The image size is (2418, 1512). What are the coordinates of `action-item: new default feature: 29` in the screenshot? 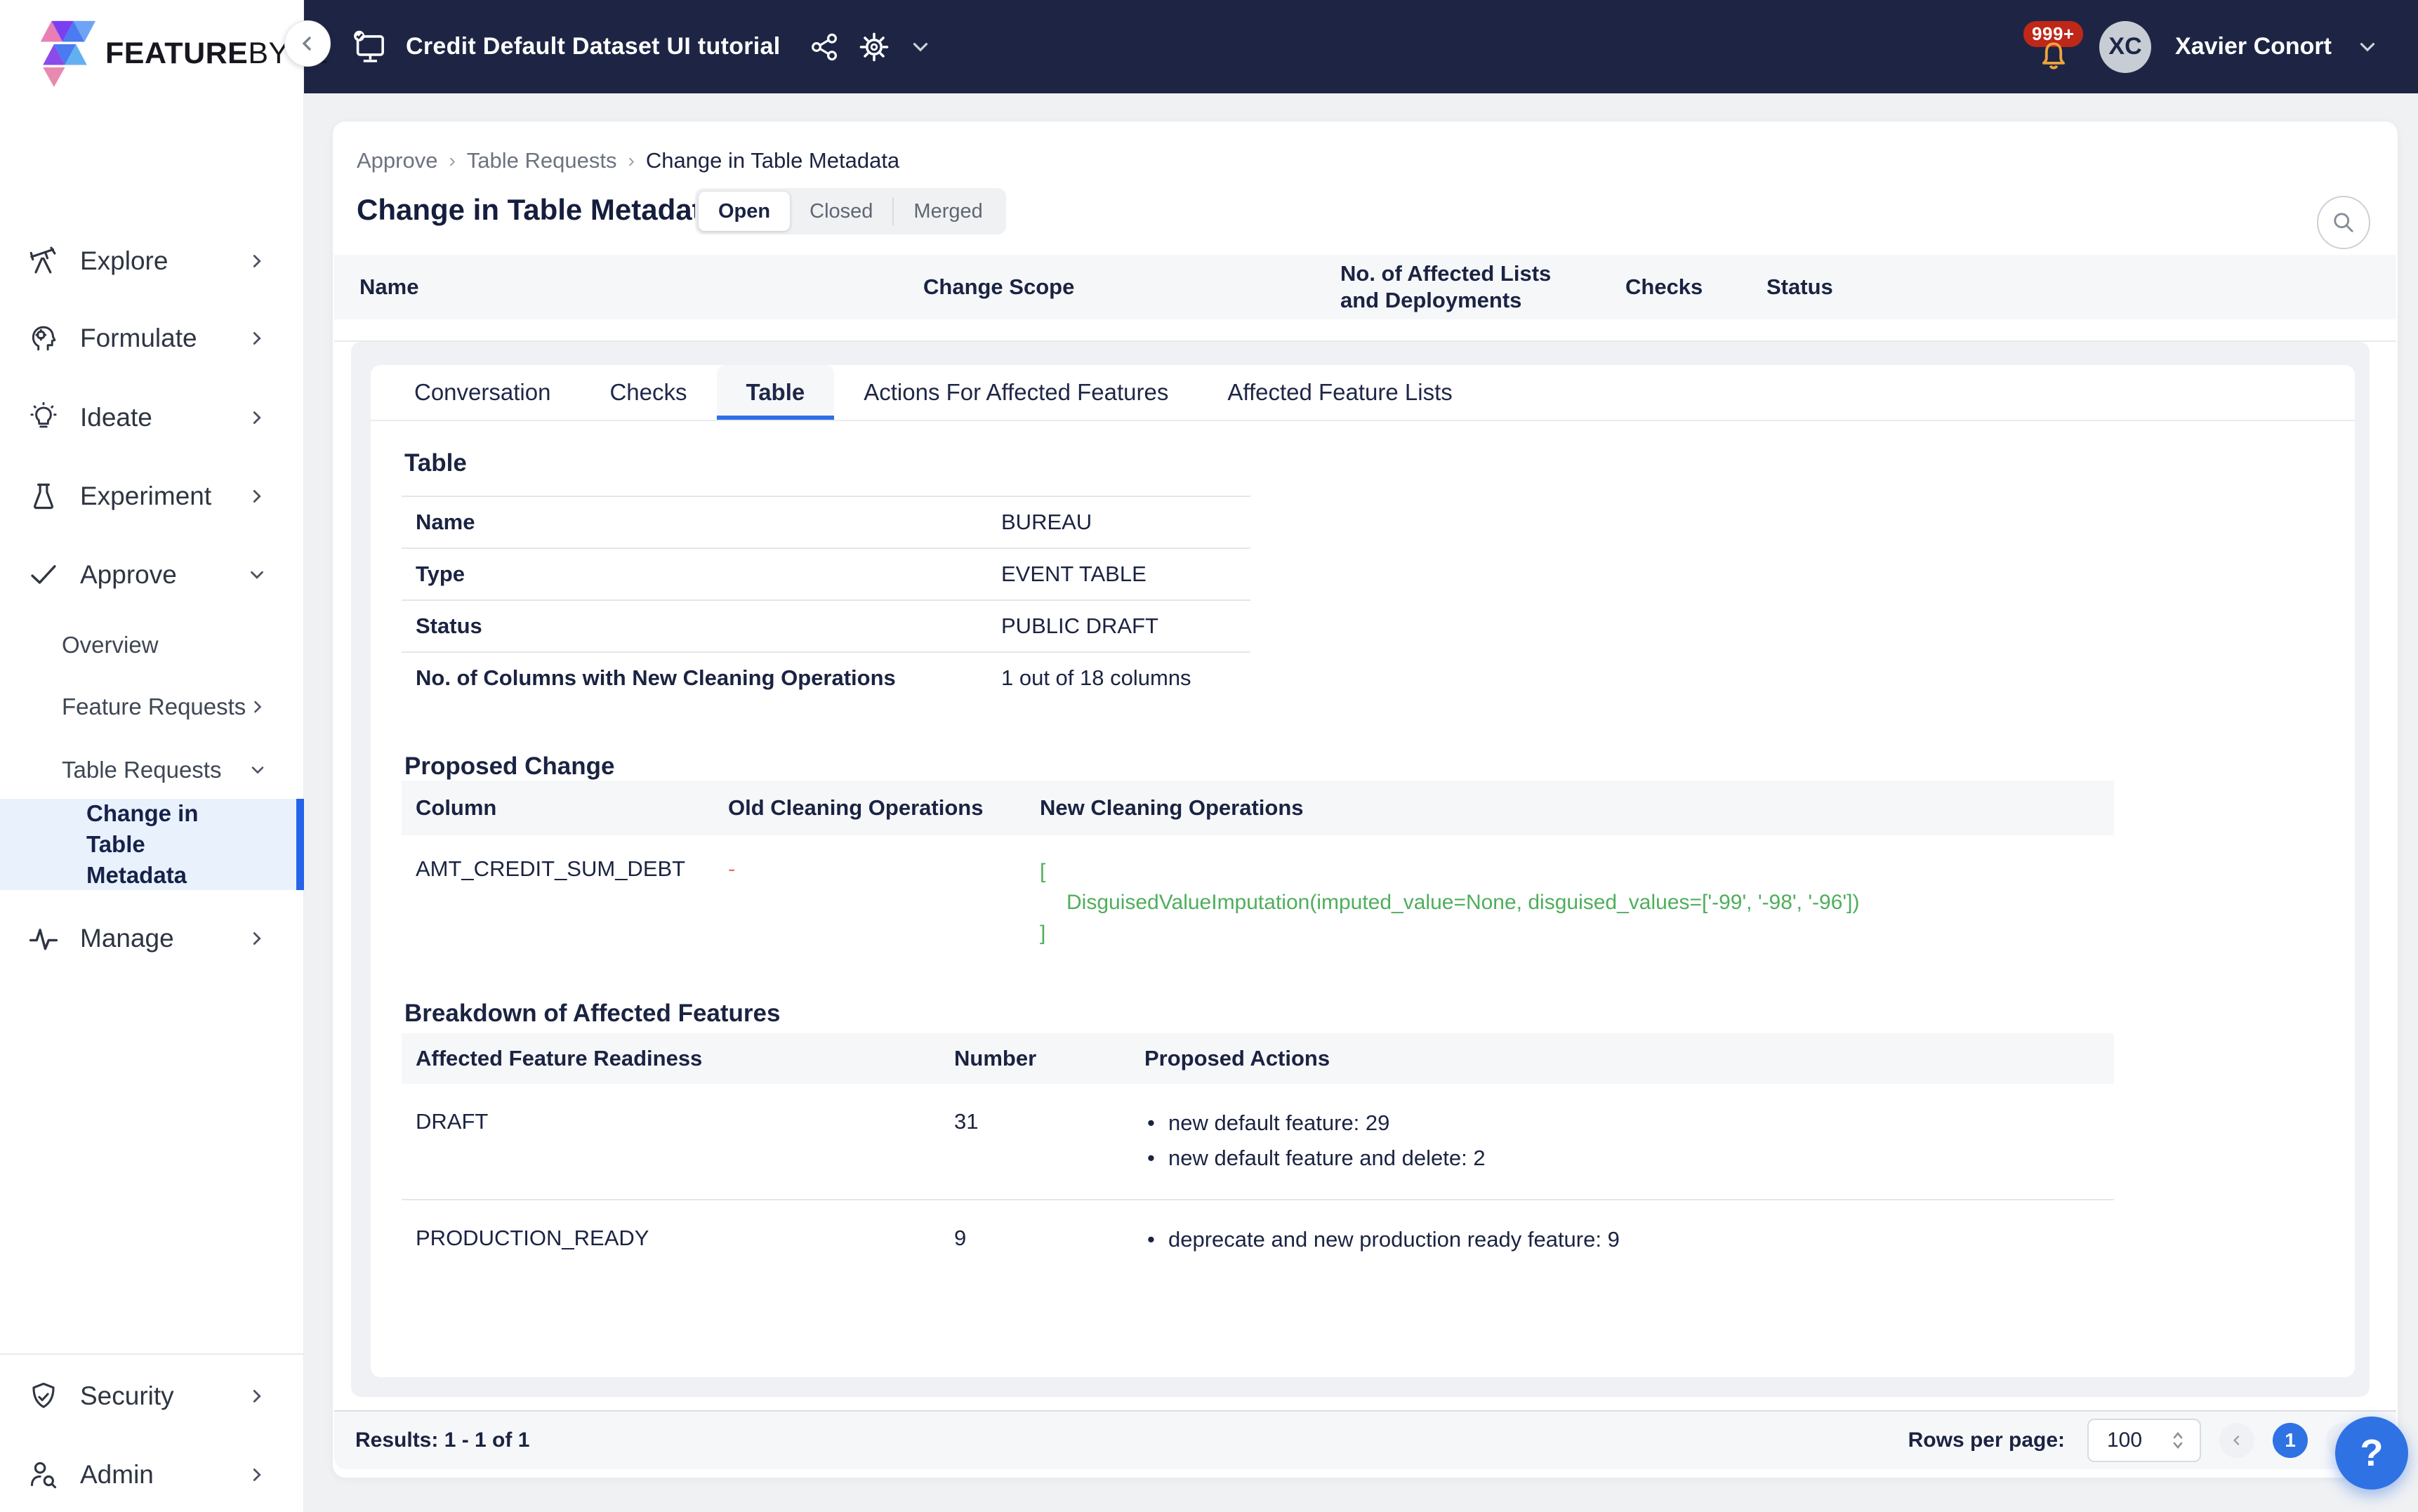 It's located at (1629, 1123).